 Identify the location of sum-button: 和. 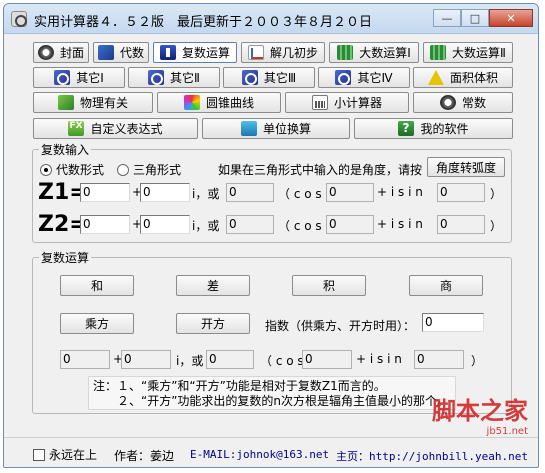
(97, 285).